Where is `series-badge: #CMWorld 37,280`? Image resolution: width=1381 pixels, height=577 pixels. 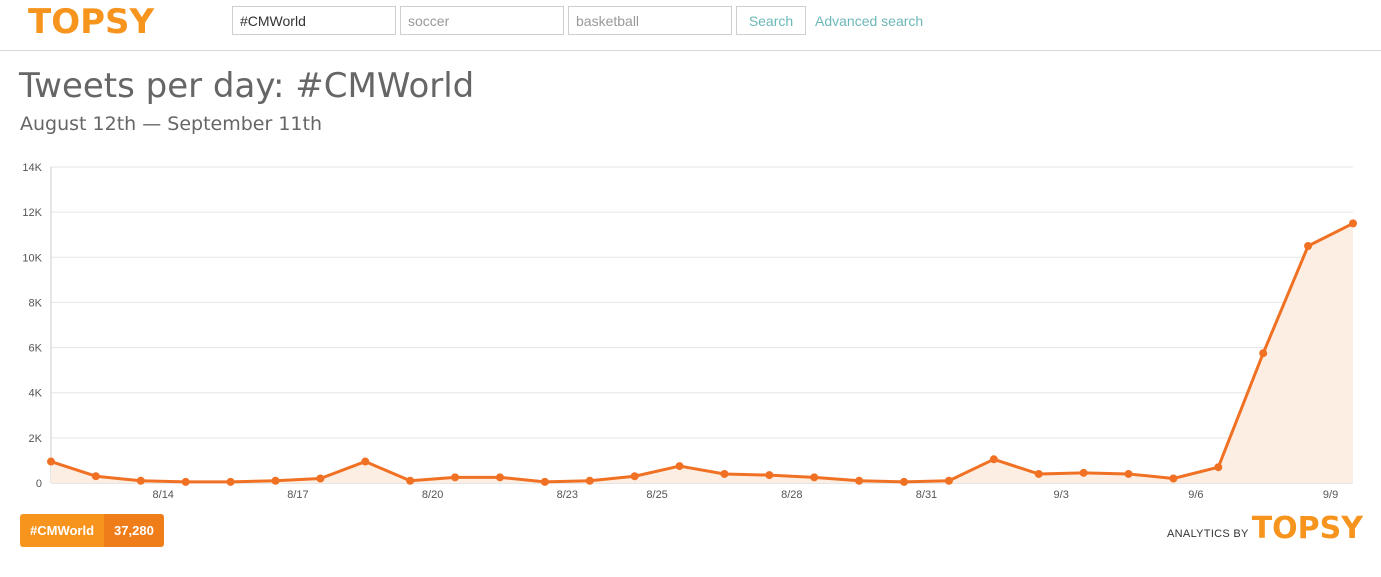
series-badge: #CMWorld 37,280 is located at coordinates (92, 530).